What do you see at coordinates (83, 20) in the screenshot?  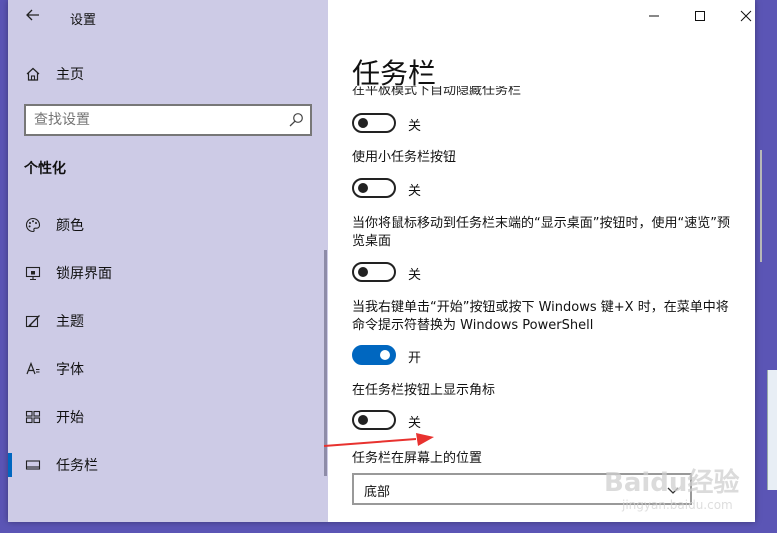 I see `app-title: 设置` at bounding box center [83, 20].